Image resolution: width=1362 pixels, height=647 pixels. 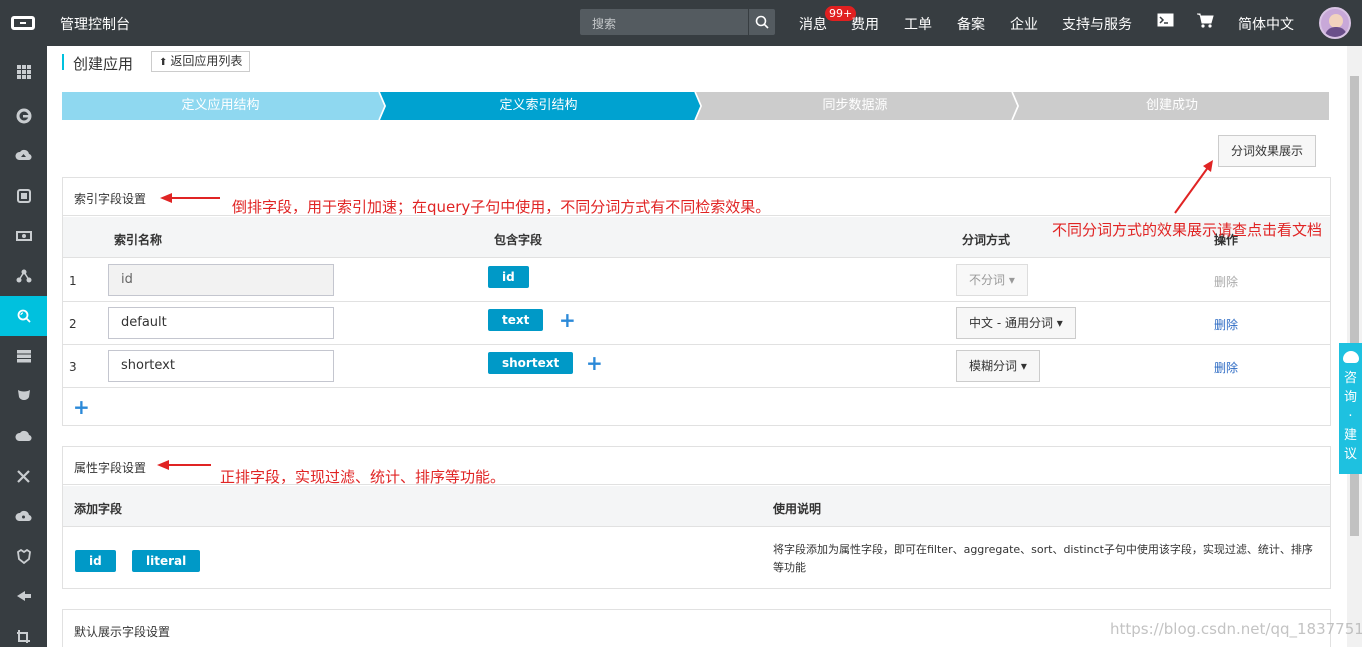 I want to click on search-input: 搜索, so click(x=604, y=23).